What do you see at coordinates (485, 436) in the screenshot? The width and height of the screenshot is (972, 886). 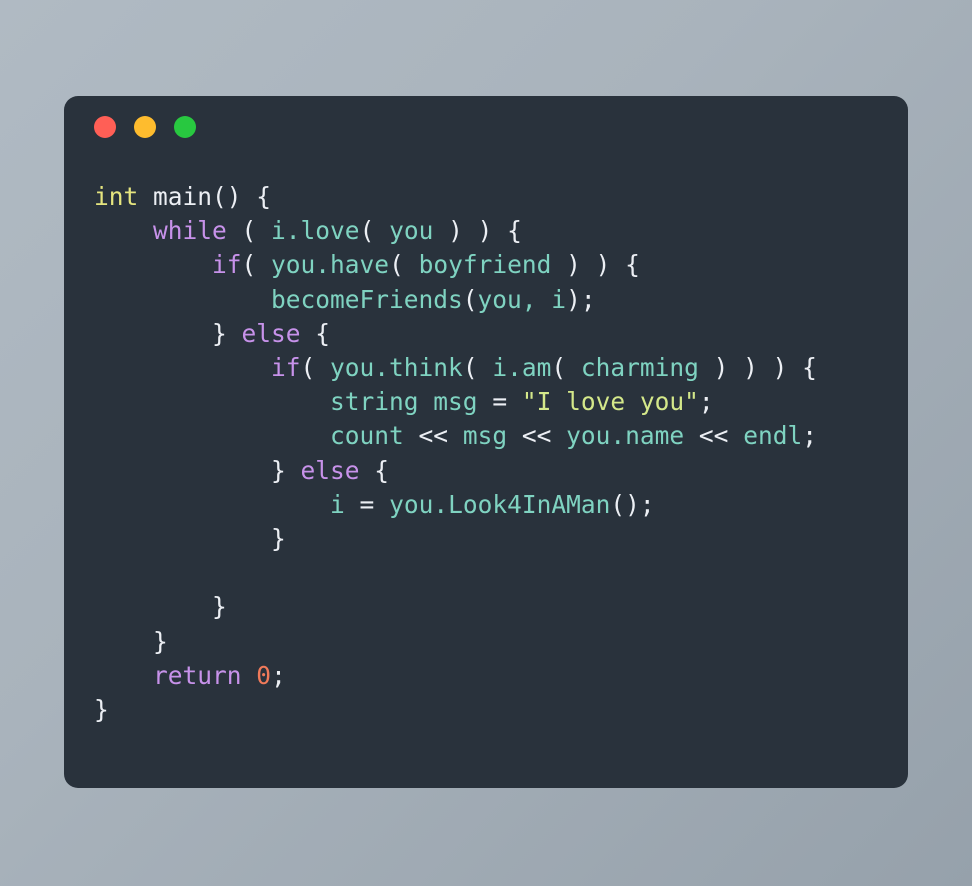 I see `token-var-msg-2: msg` at bounding box center [485, 436].